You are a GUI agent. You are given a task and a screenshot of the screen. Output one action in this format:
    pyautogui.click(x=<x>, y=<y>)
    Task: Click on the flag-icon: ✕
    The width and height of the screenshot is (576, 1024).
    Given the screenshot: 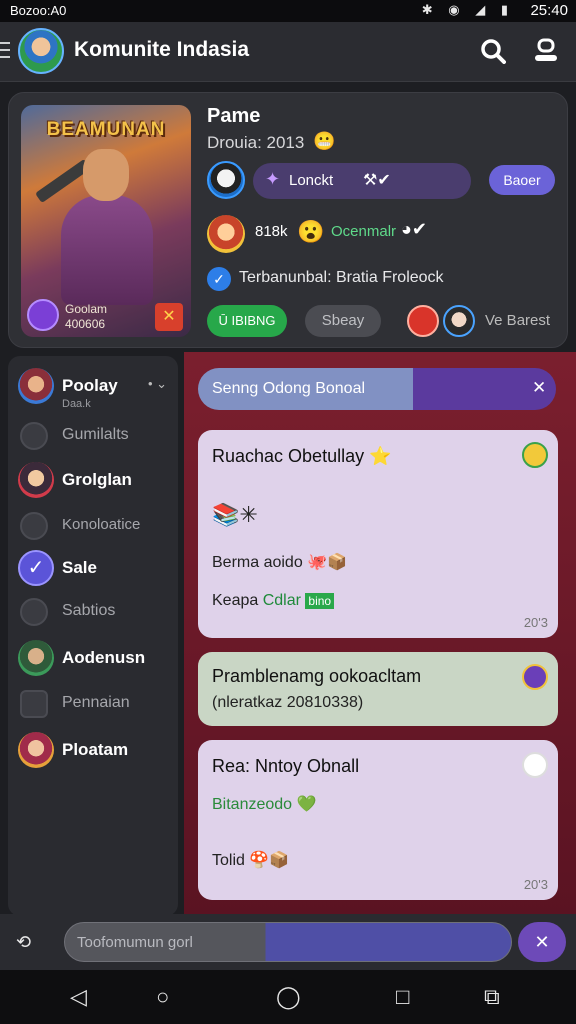 What is the action you would take?
    pyautogui.click(x=169, y=317)
    